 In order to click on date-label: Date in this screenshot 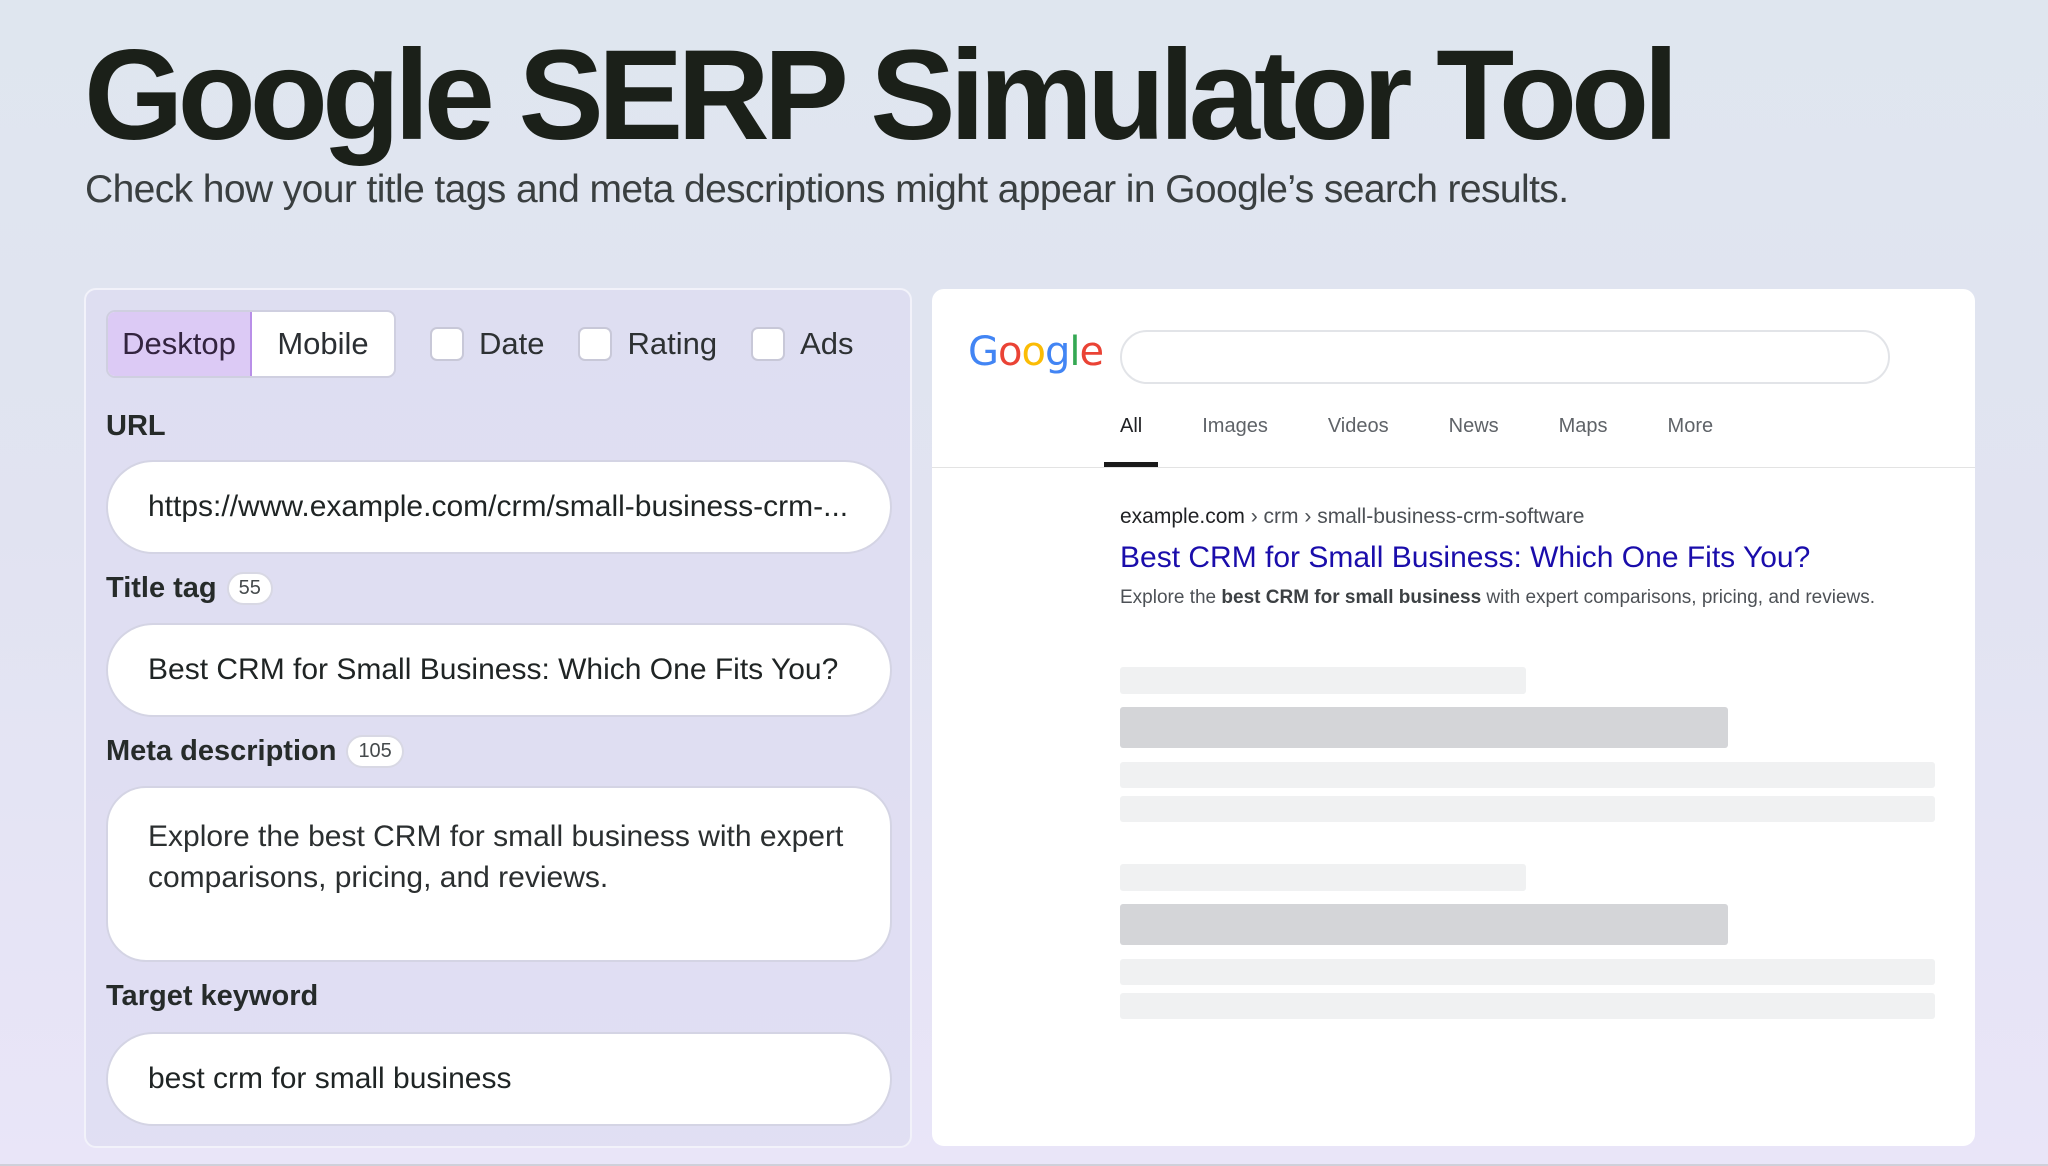, I will do `click(512, 343)`.